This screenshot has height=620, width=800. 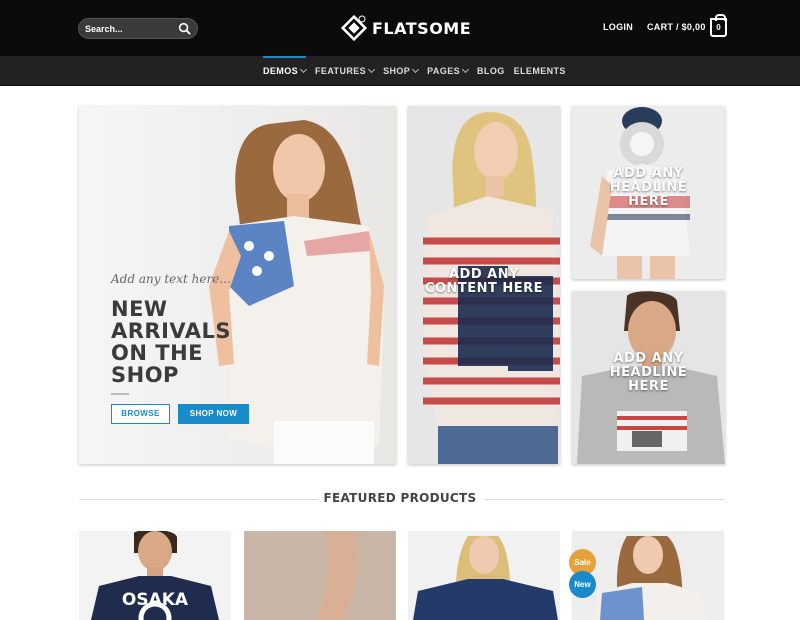 I want to click on headline-line: NEW, so click(x=139, y=309).